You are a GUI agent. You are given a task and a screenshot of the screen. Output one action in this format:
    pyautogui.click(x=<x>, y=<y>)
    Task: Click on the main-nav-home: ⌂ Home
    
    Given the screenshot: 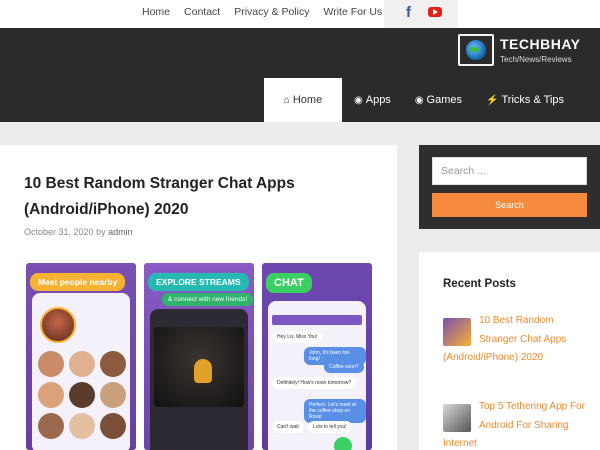 What is the action you would take?
    pyautogui.click(x=303, y=100)
    